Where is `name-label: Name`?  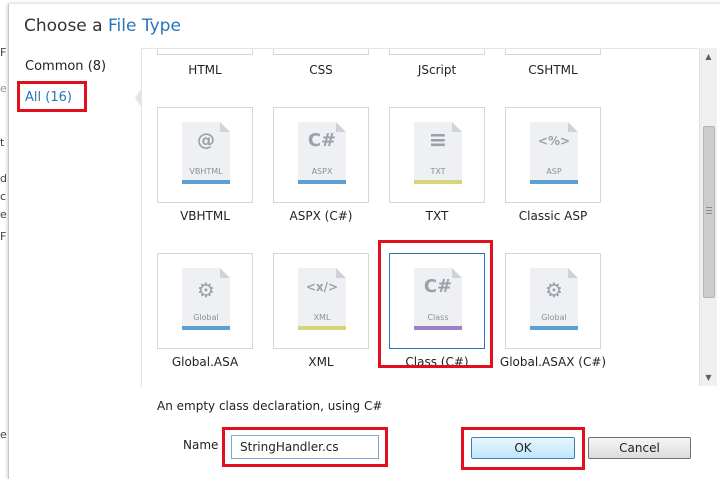
name-label: Name is located at coordinates (201, 445).